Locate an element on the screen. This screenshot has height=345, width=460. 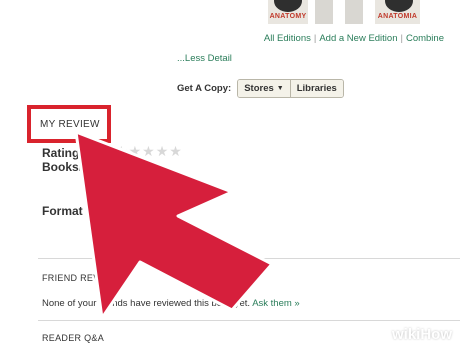
rating-stars: ★★★★★ is located at coordinates (149, 151).